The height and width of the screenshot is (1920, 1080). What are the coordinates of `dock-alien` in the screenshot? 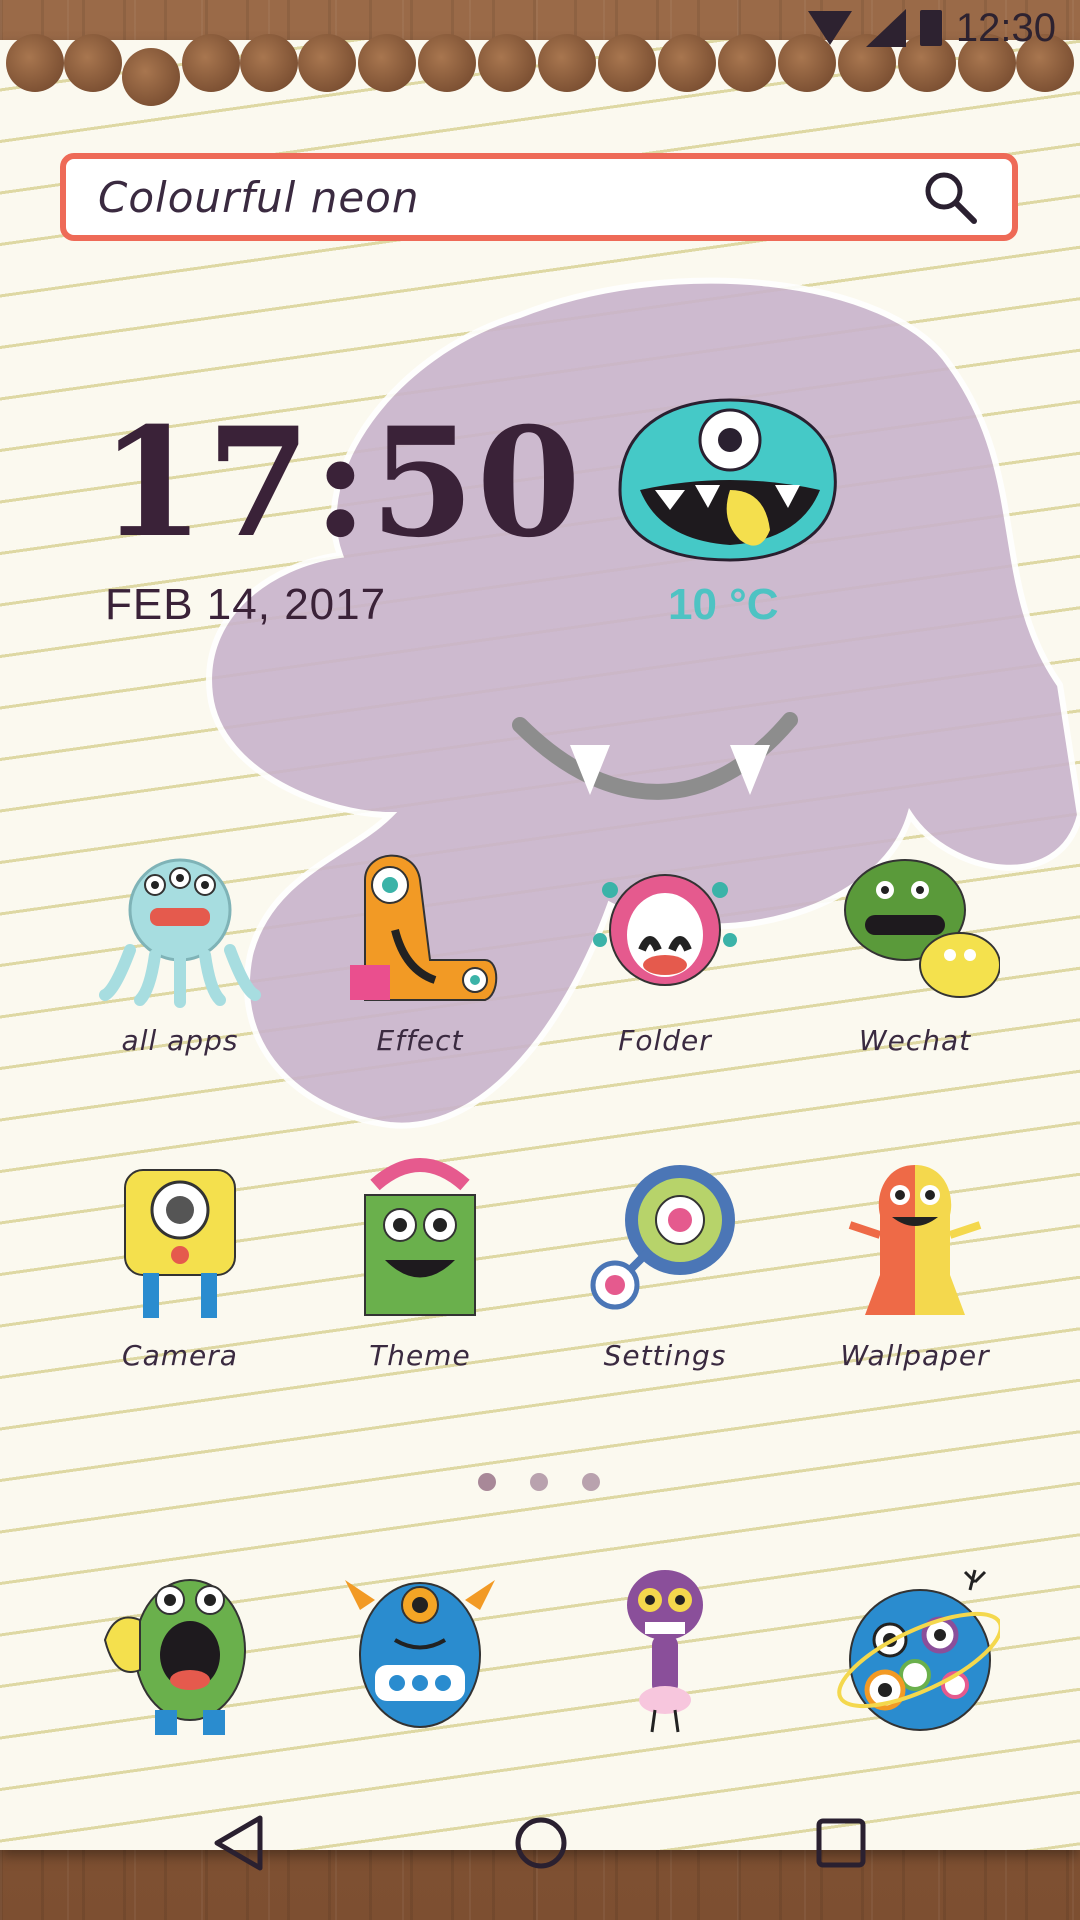 It's located at (665, 1650).